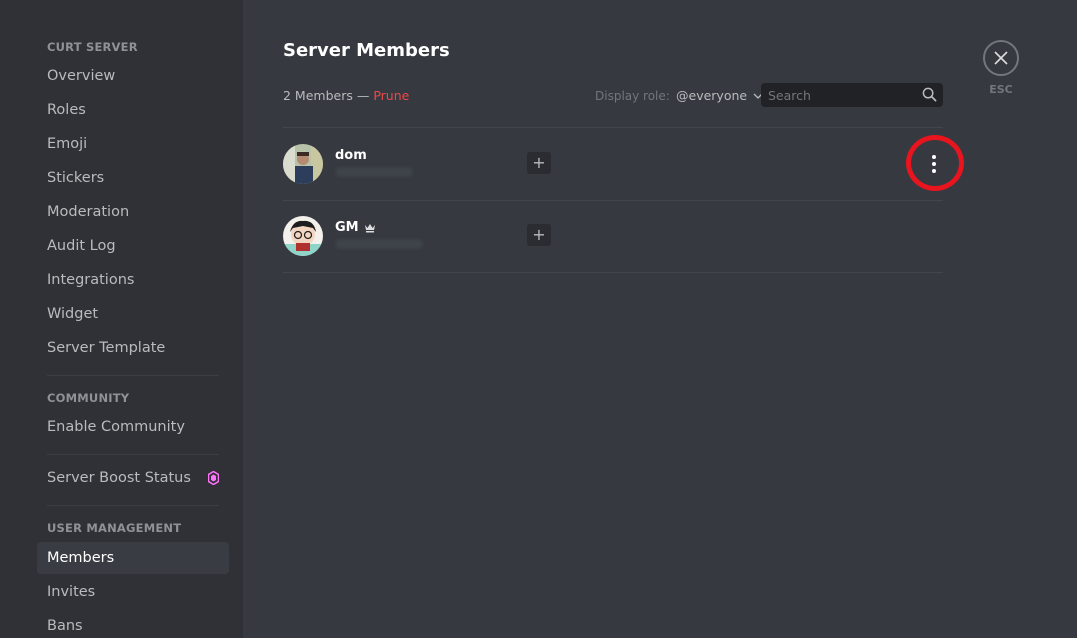 The width and height of the screenshot is (1077, 638). I want to click on sidebar-item-widget: Widget, so click(133, 314).